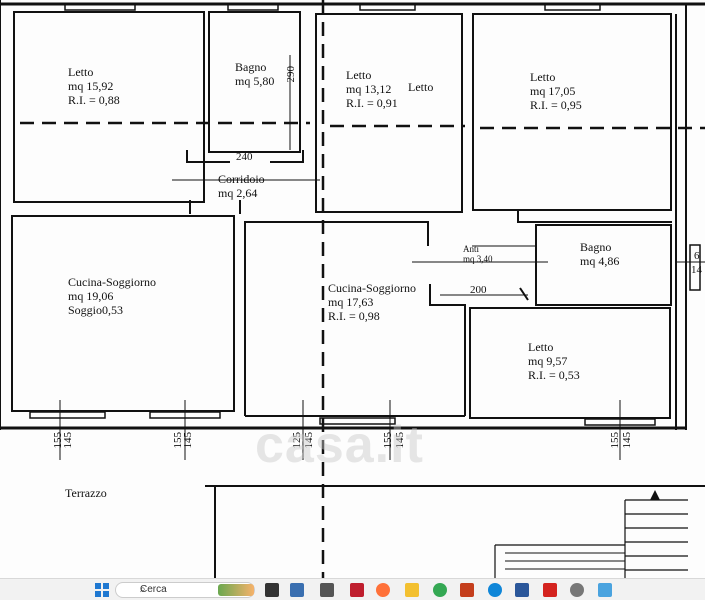 The width and height of the screenshot is (705, 602). Describe the element at coordinates (412, 590) in the screenshot. I see `folder-icon` at that location.